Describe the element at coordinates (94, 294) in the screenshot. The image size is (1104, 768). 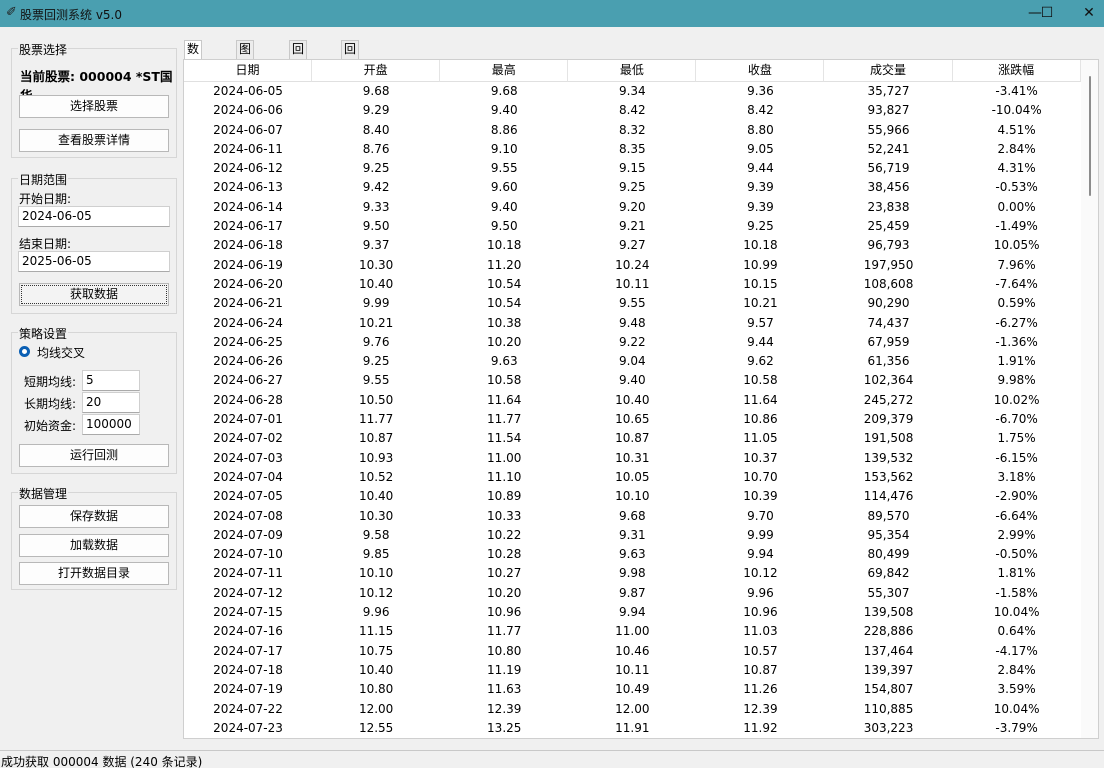
I see `fetch-data-button: 获取数据` at that location.